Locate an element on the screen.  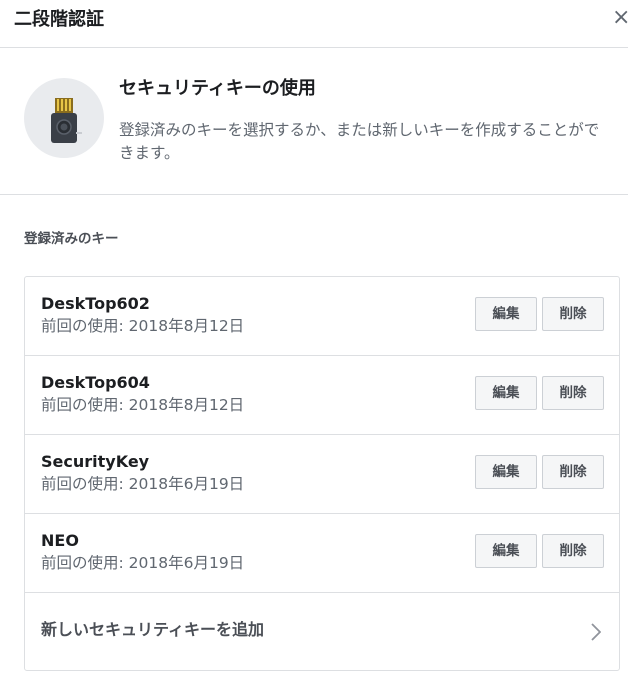
key-row: SecurityKey 前回の使用: 2018年6月19日 編集 削除 is located at coordinates (322, 474).